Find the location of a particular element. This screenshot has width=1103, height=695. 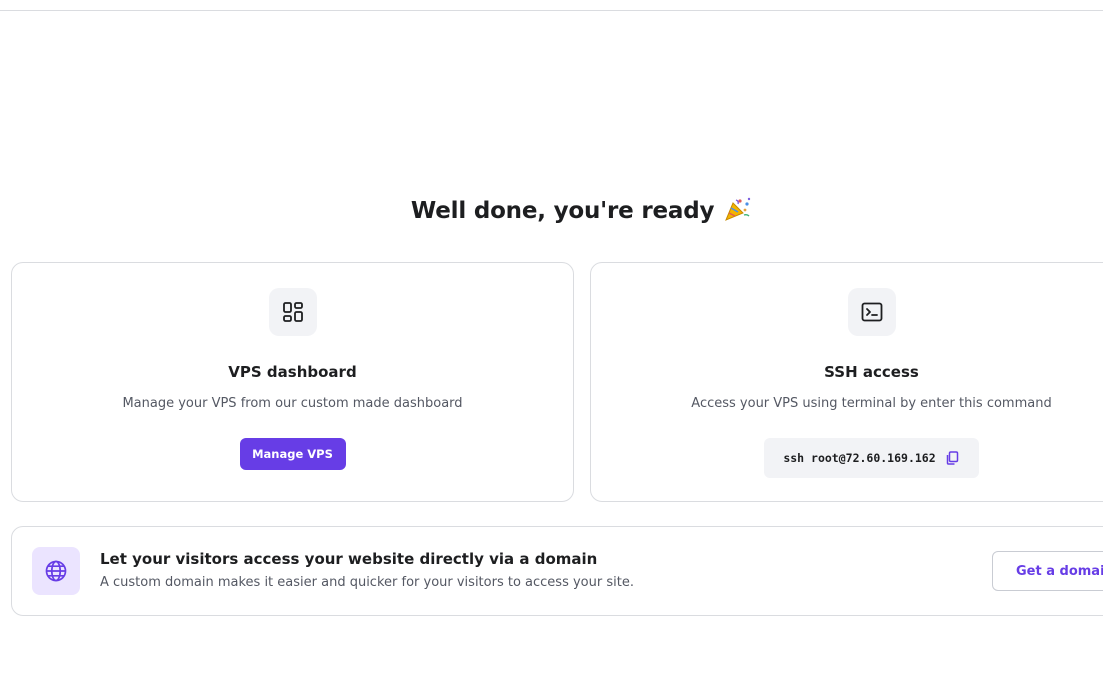

copy-icon is located at coordinates (952, 458).